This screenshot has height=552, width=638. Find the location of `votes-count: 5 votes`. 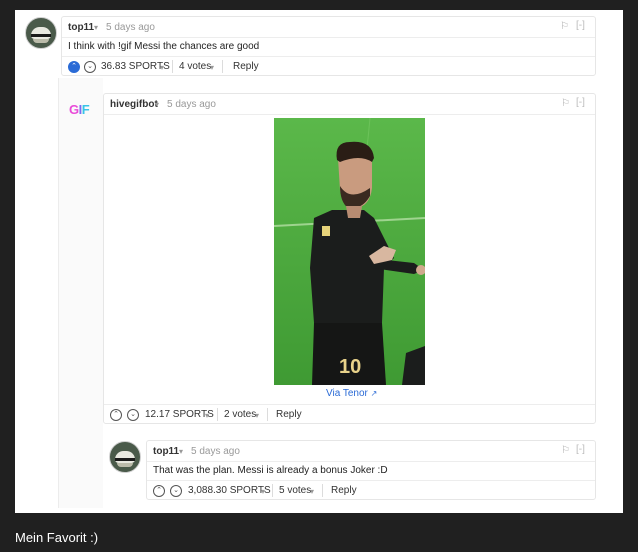

votes-count: 5 votes is located at coordinates (295, 490).